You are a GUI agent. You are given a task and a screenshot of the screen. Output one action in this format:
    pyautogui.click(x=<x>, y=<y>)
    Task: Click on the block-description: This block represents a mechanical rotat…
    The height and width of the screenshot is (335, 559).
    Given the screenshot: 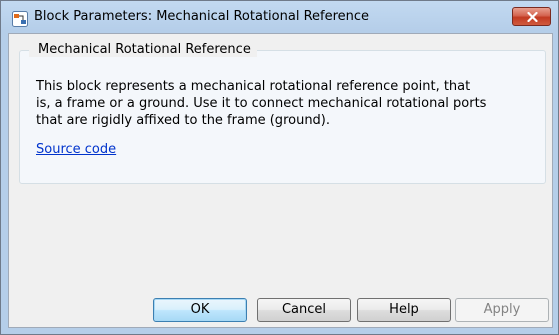 What is the action you would take?
    pyautogui.click(x=261, y=103)
    